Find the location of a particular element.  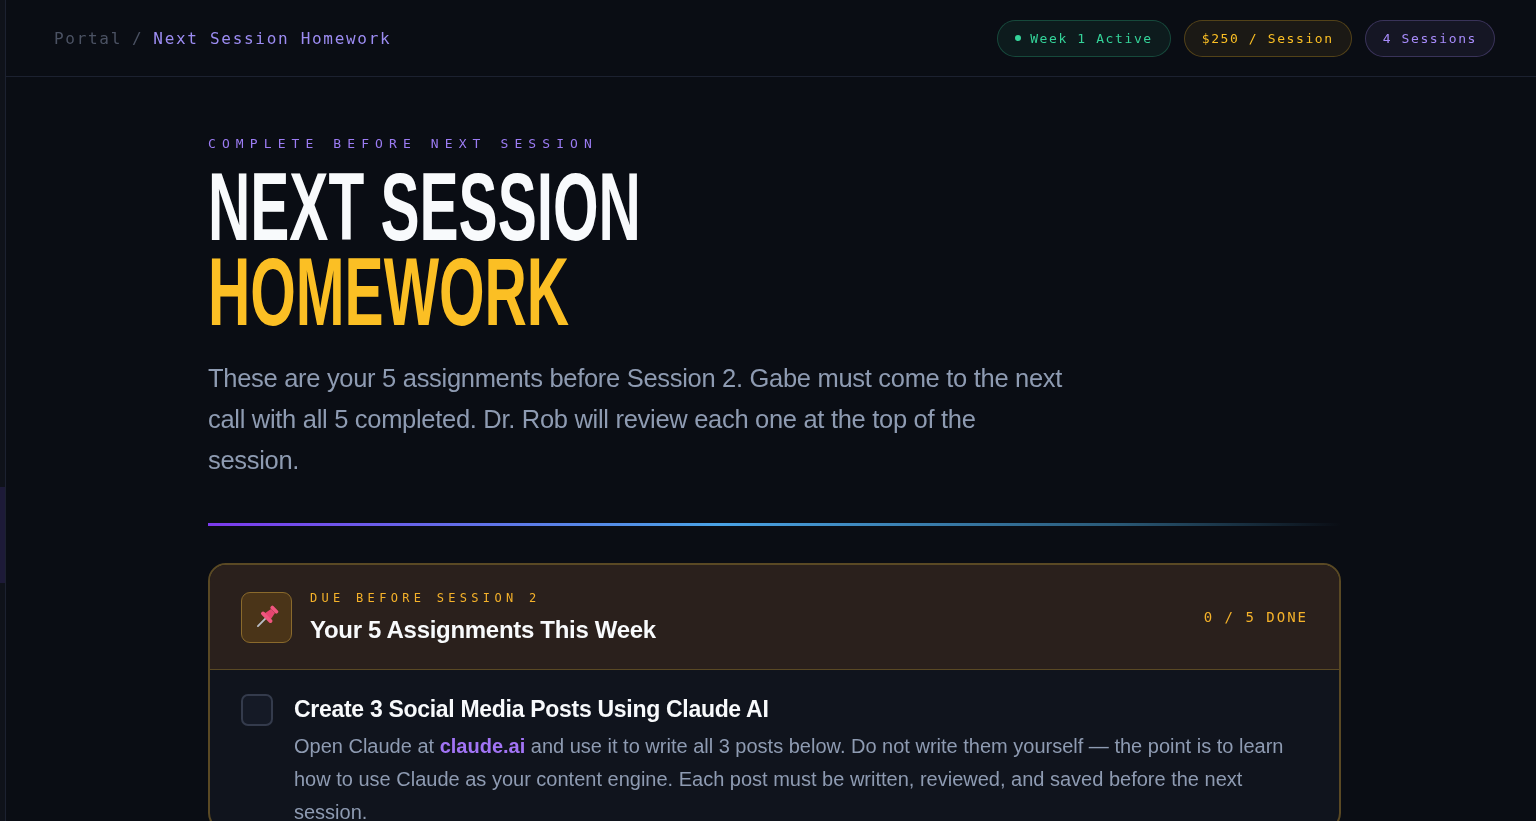

assignment-description: Open Claude at claude.ai and use it to write all 3 posts below. Do not write them yourself — the point is to learn how to use Claude as your content engine. Each post must be written, reviewed, and saved before the next session. is located at coordinates (789, 777).